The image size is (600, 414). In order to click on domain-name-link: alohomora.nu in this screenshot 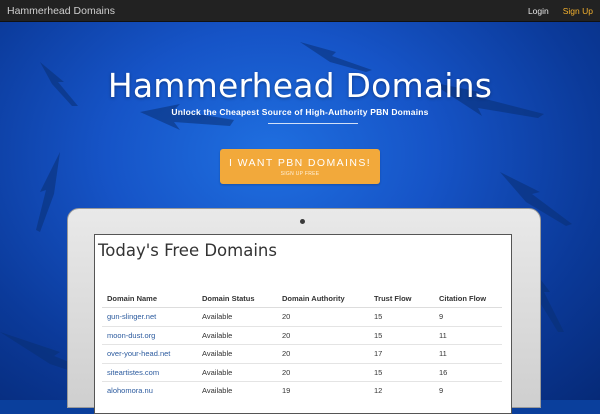, I will do `click(149, 390)`.